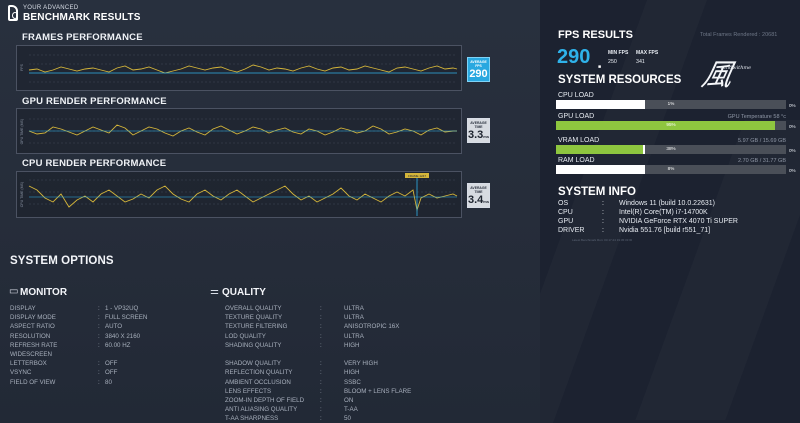 The width and height of the screenshot is (800, 423). Describe the element at coordinates (355, 355) in the screenshot. I see `setting-row` at that location.